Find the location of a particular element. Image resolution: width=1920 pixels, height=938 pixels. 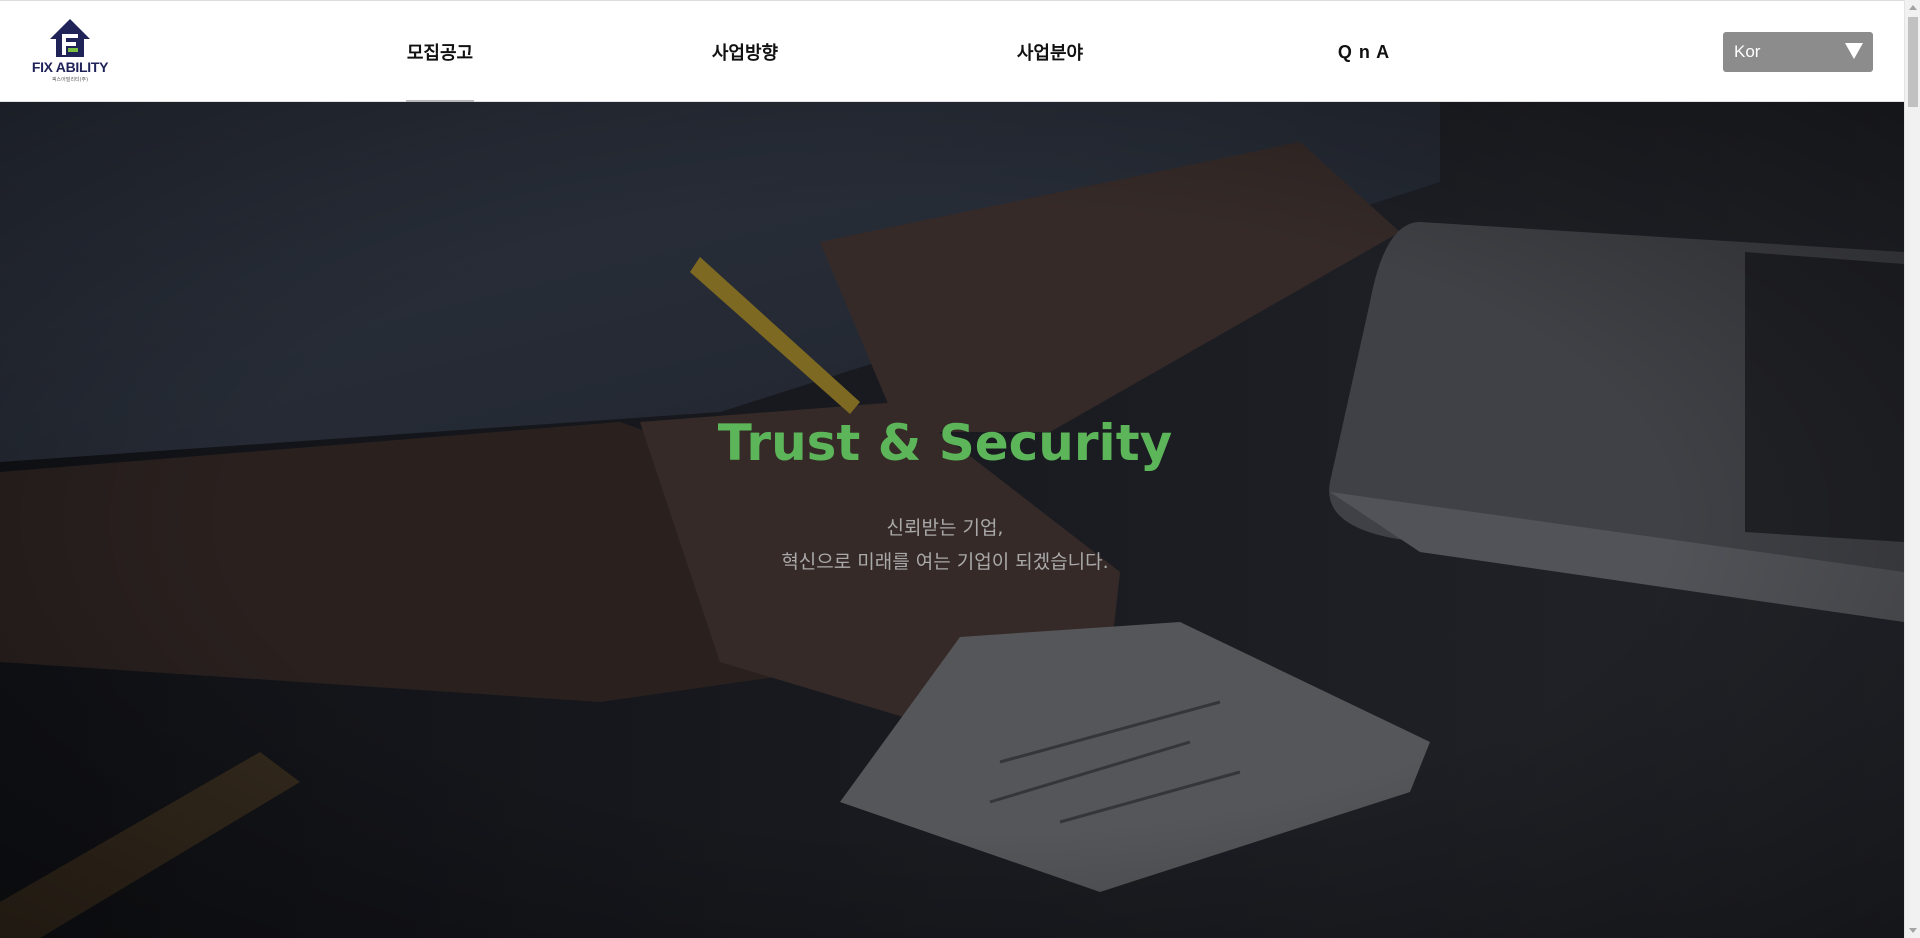

logo-mark-icon is located at coordinates (70, 38).